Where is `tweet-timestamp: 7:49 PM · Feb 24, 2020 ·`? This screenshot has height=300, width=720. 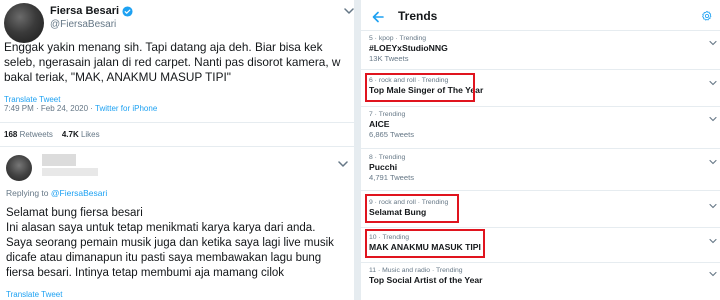
tweet-timestamp: 7:49 PM · Feb 24, 2020 · is located at coordinates (49, 108).